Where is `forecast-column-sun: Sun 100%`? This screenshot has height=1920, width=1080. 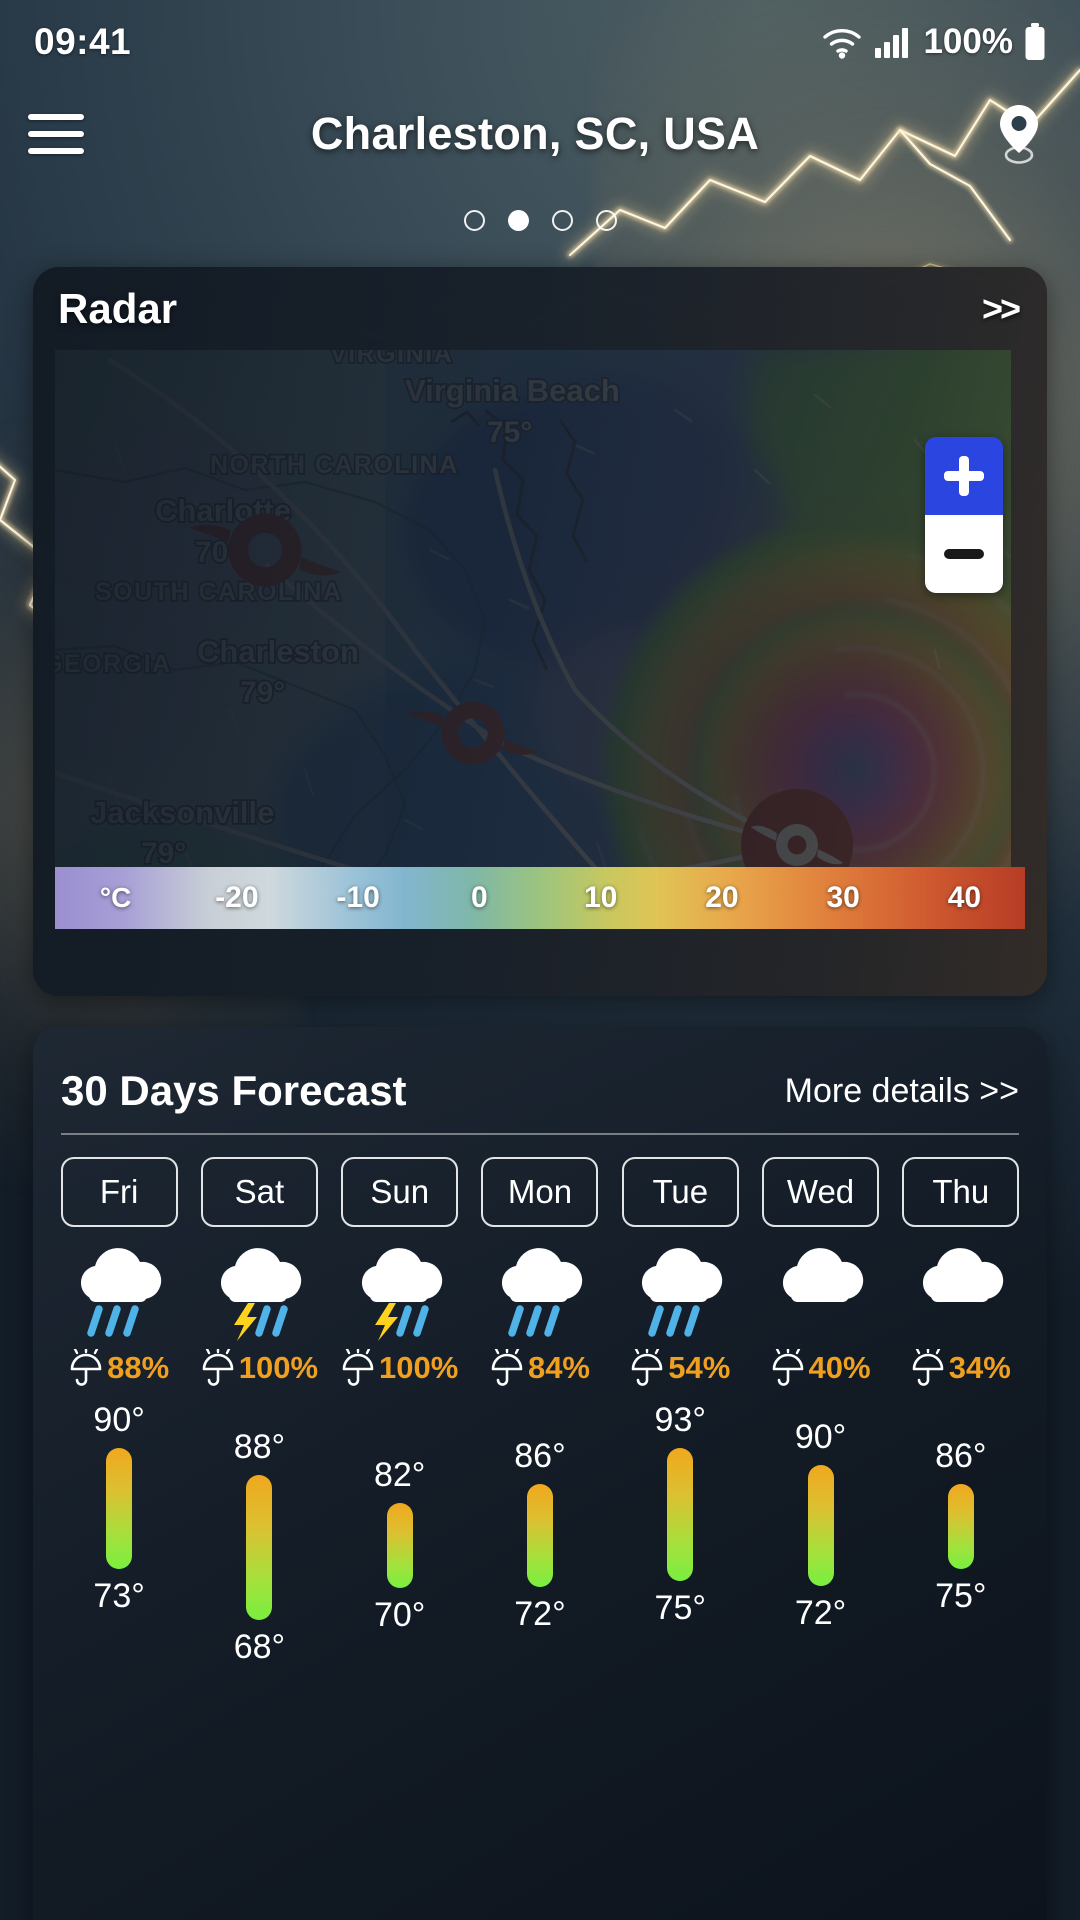
forecast-column-sun: Sun 100% is located at coordinates (400, 1272).